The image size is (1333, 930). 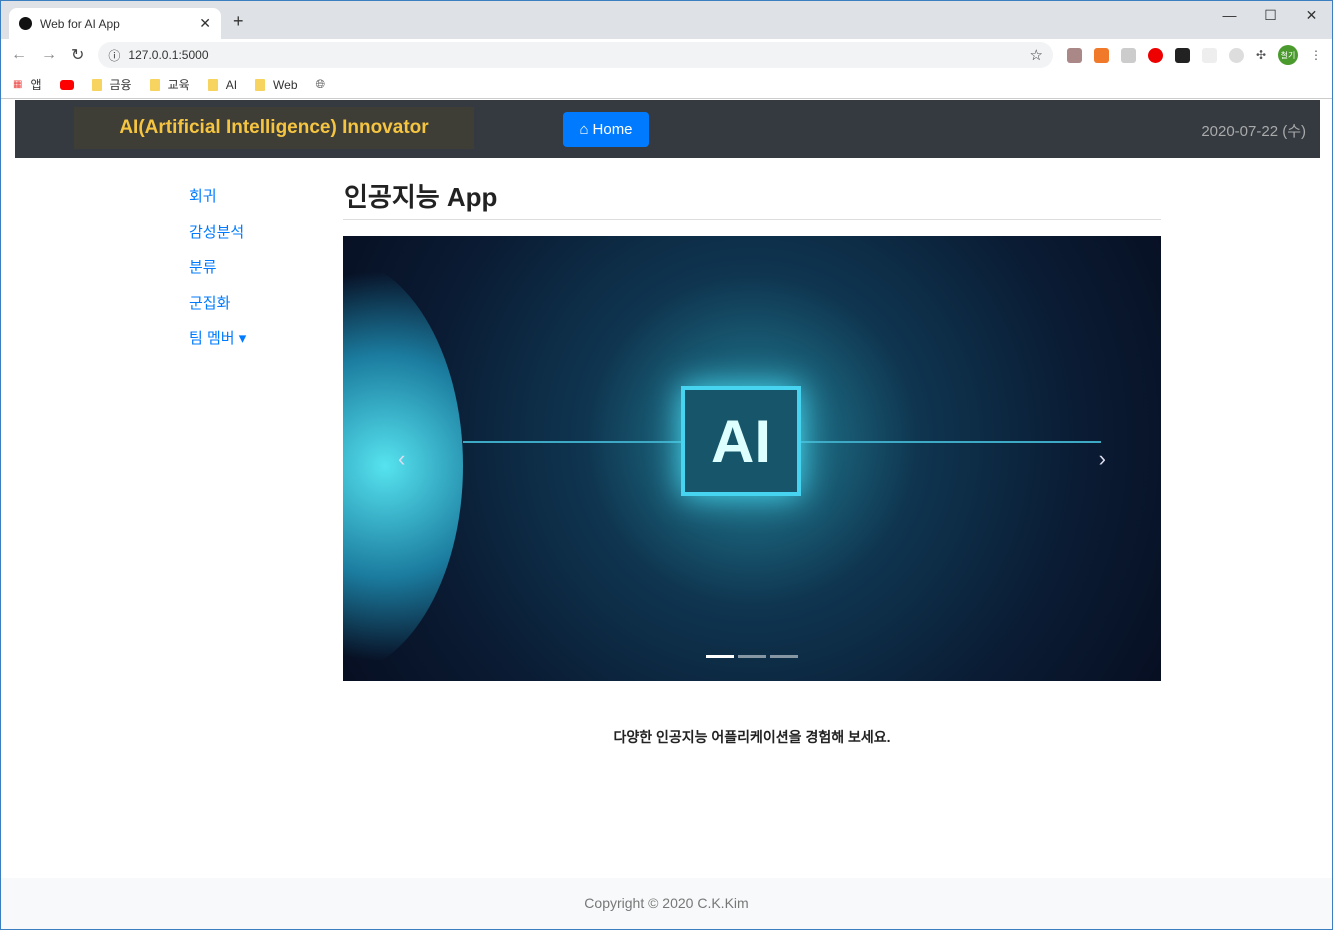 What do you see at coordinates (19, 55) in the screenshot?
I see `back-icon: ←` at bounding box center [19, 55].